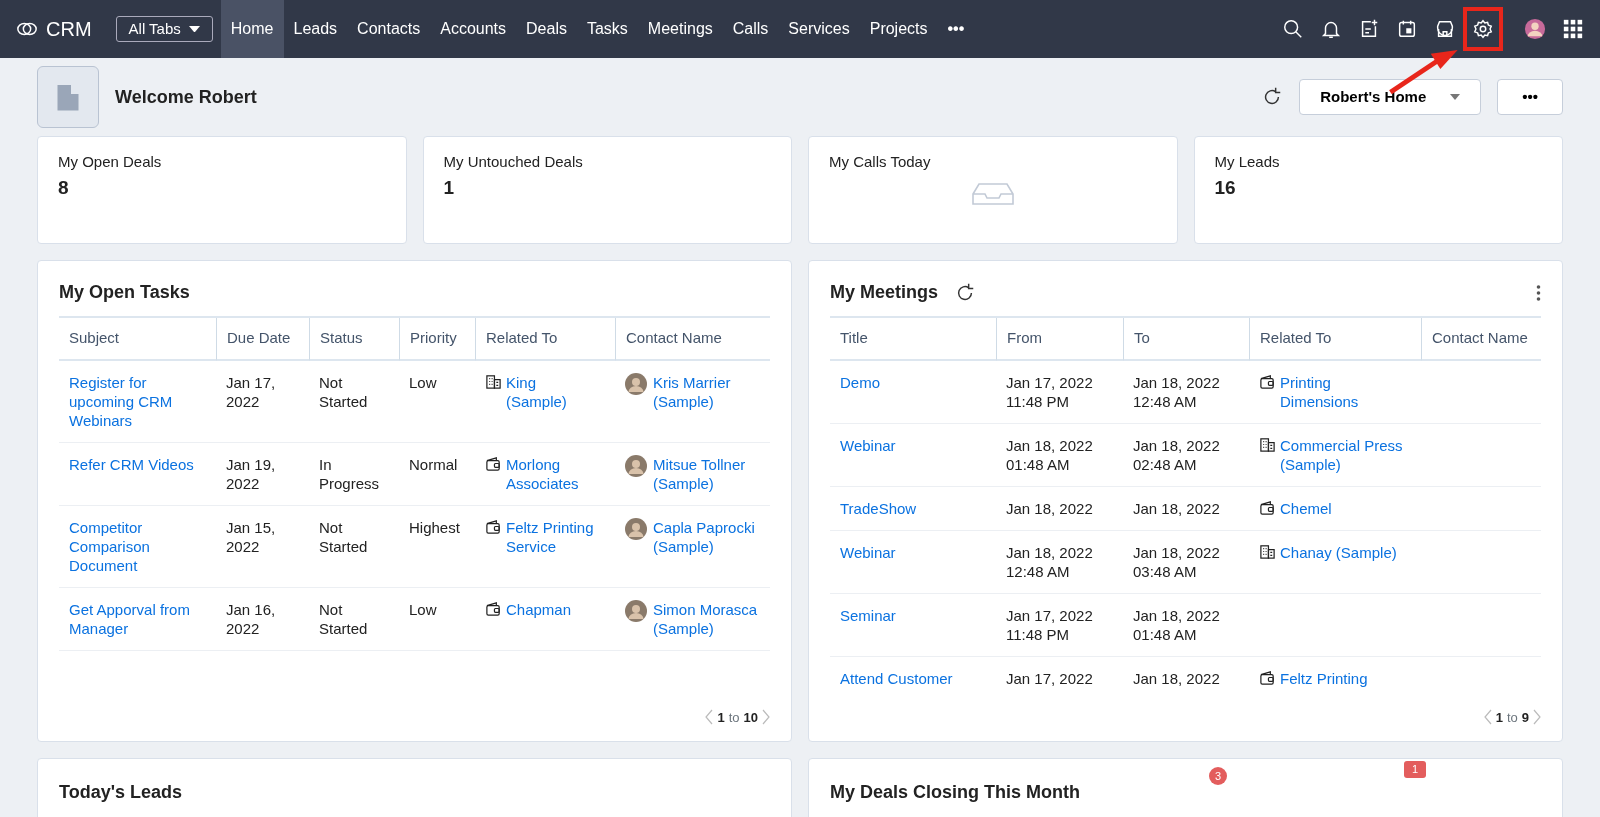  I want to click on settings-icon, so click(1483, 29).